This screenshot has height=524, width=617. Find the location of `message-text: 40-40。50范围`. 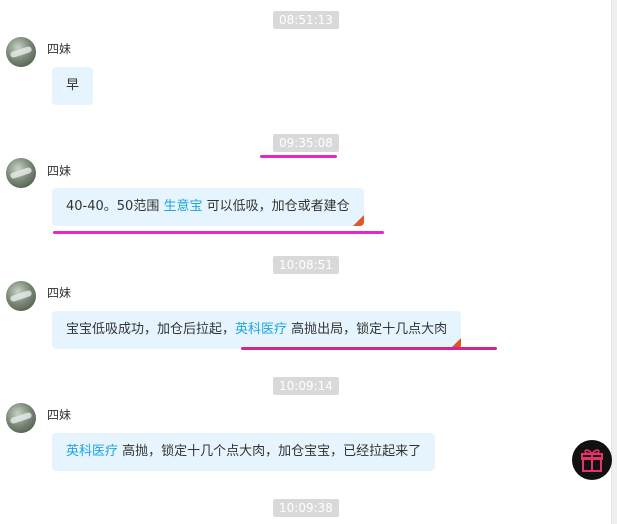

message-text: 40-40。50范围 is located at coordinates (115, 206).